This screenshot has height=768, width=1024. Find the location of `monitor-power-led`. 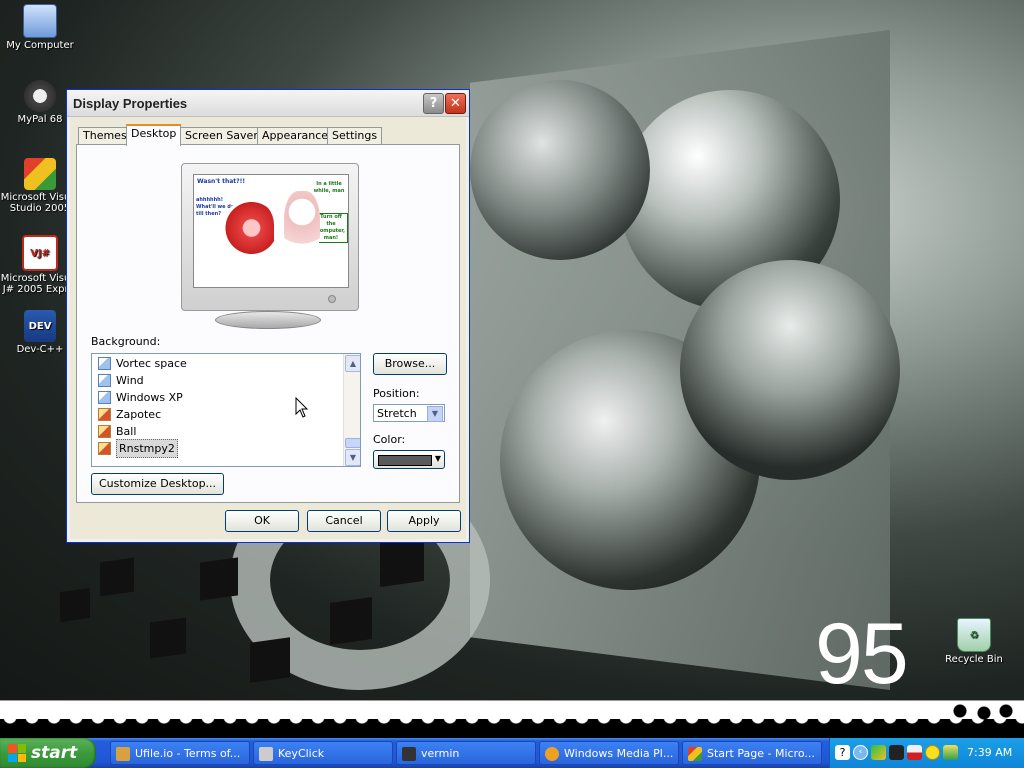

monitor-power-led is located at coordinates (332, 299).